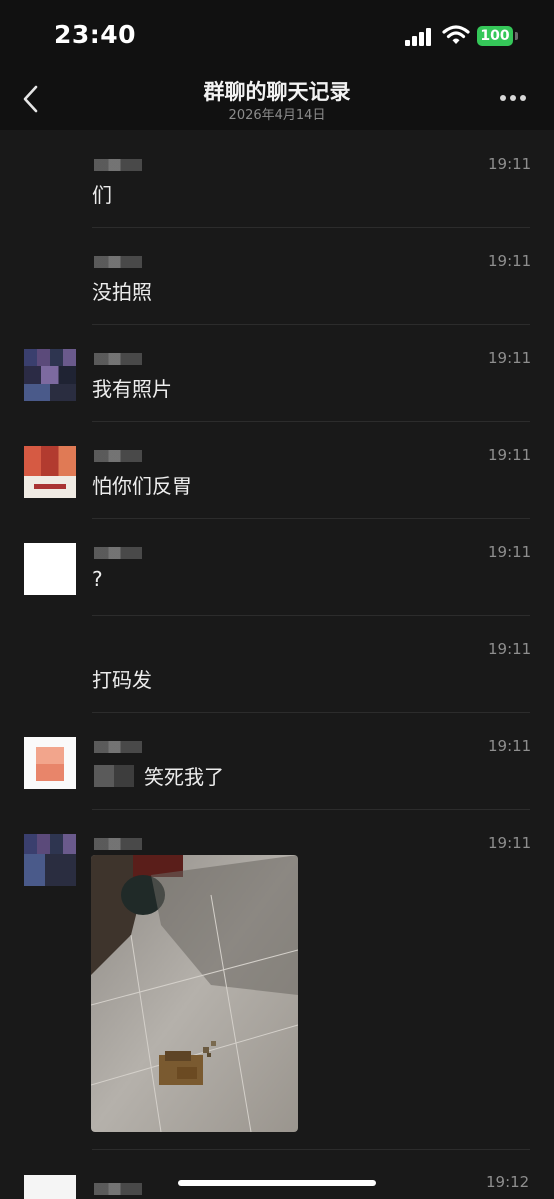 The width and height of the screenshot is (554, 1199). What do you see at coordinates (419, 37) in the screenshot?
I see `signal-icon` at bounding box center [419, 37].